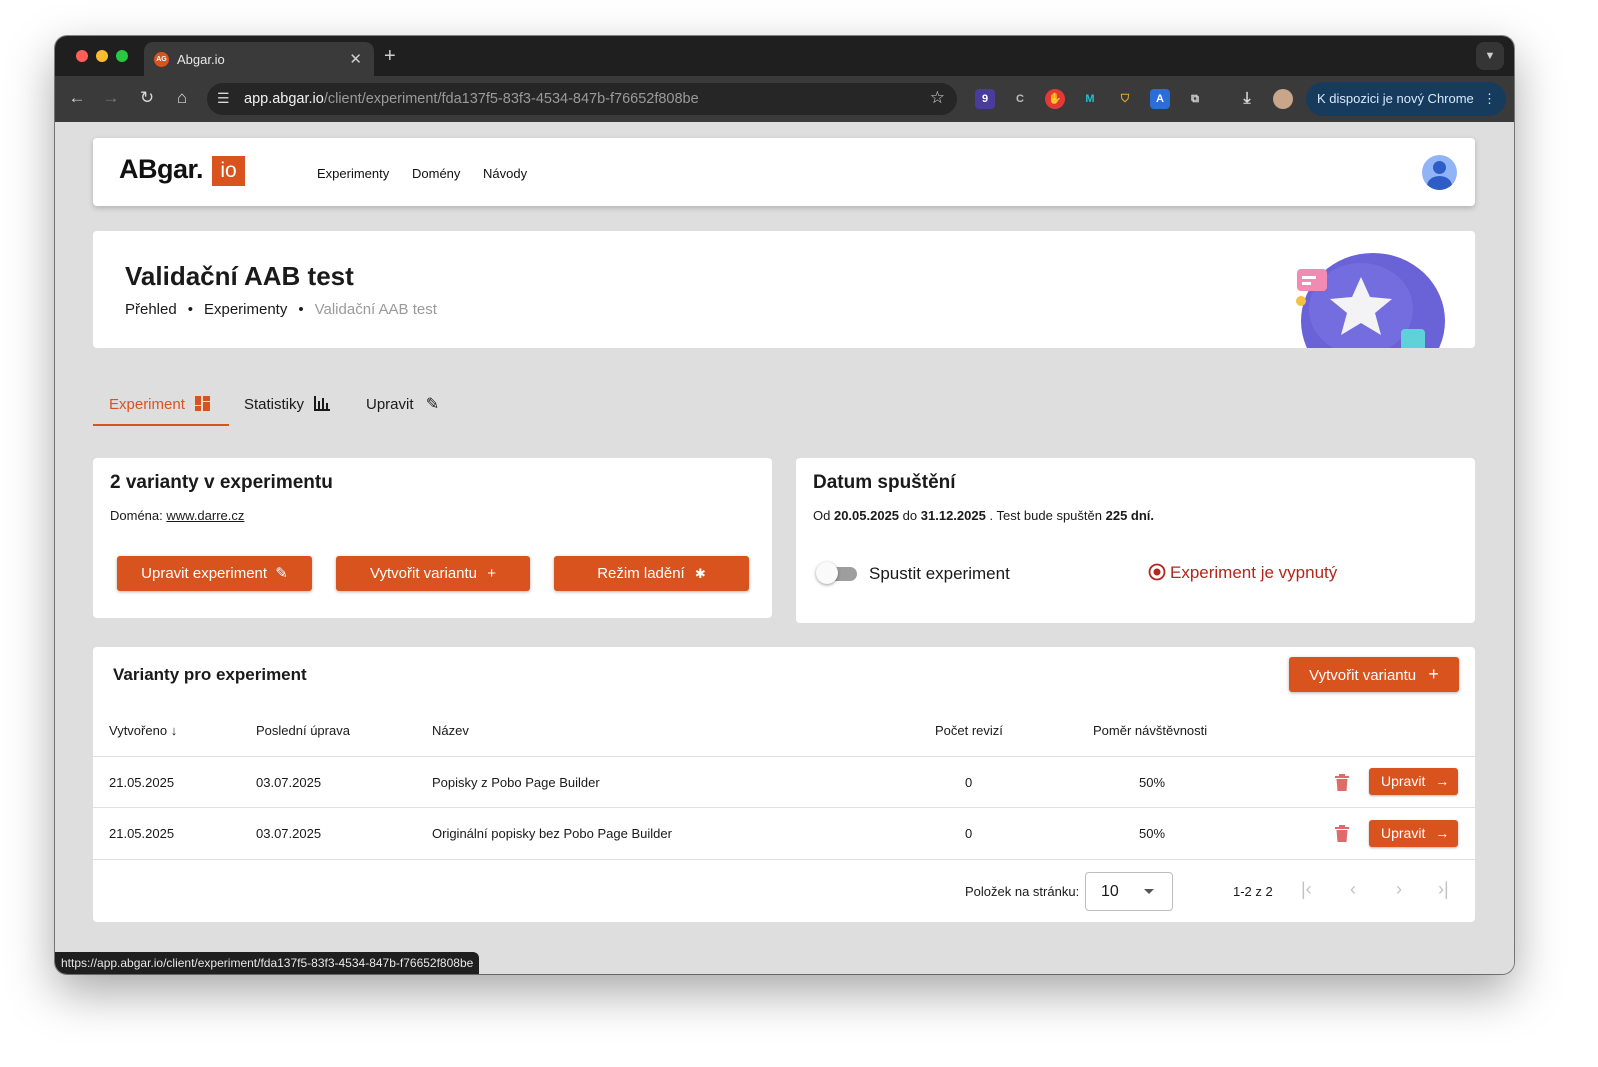  Describe the element at coordinates (1363, 675) in the screenshot. I see `create-variant-table-label: Vytvořit variantu` at that location.